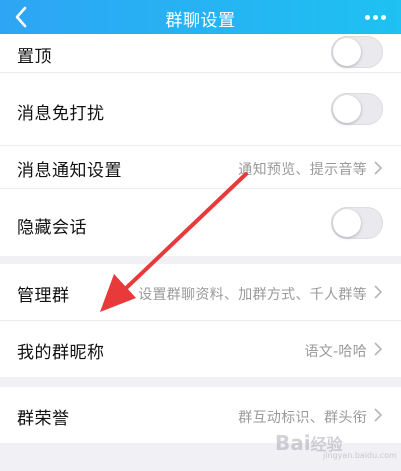 Image resolution: width=401 pixels, height=471 pixels. What do you see at coordinates (252, 295) in the screenshot?
I see `setting-value: 设置群聊资料、加群方式、千人群等` at bounding box center [252, 295].